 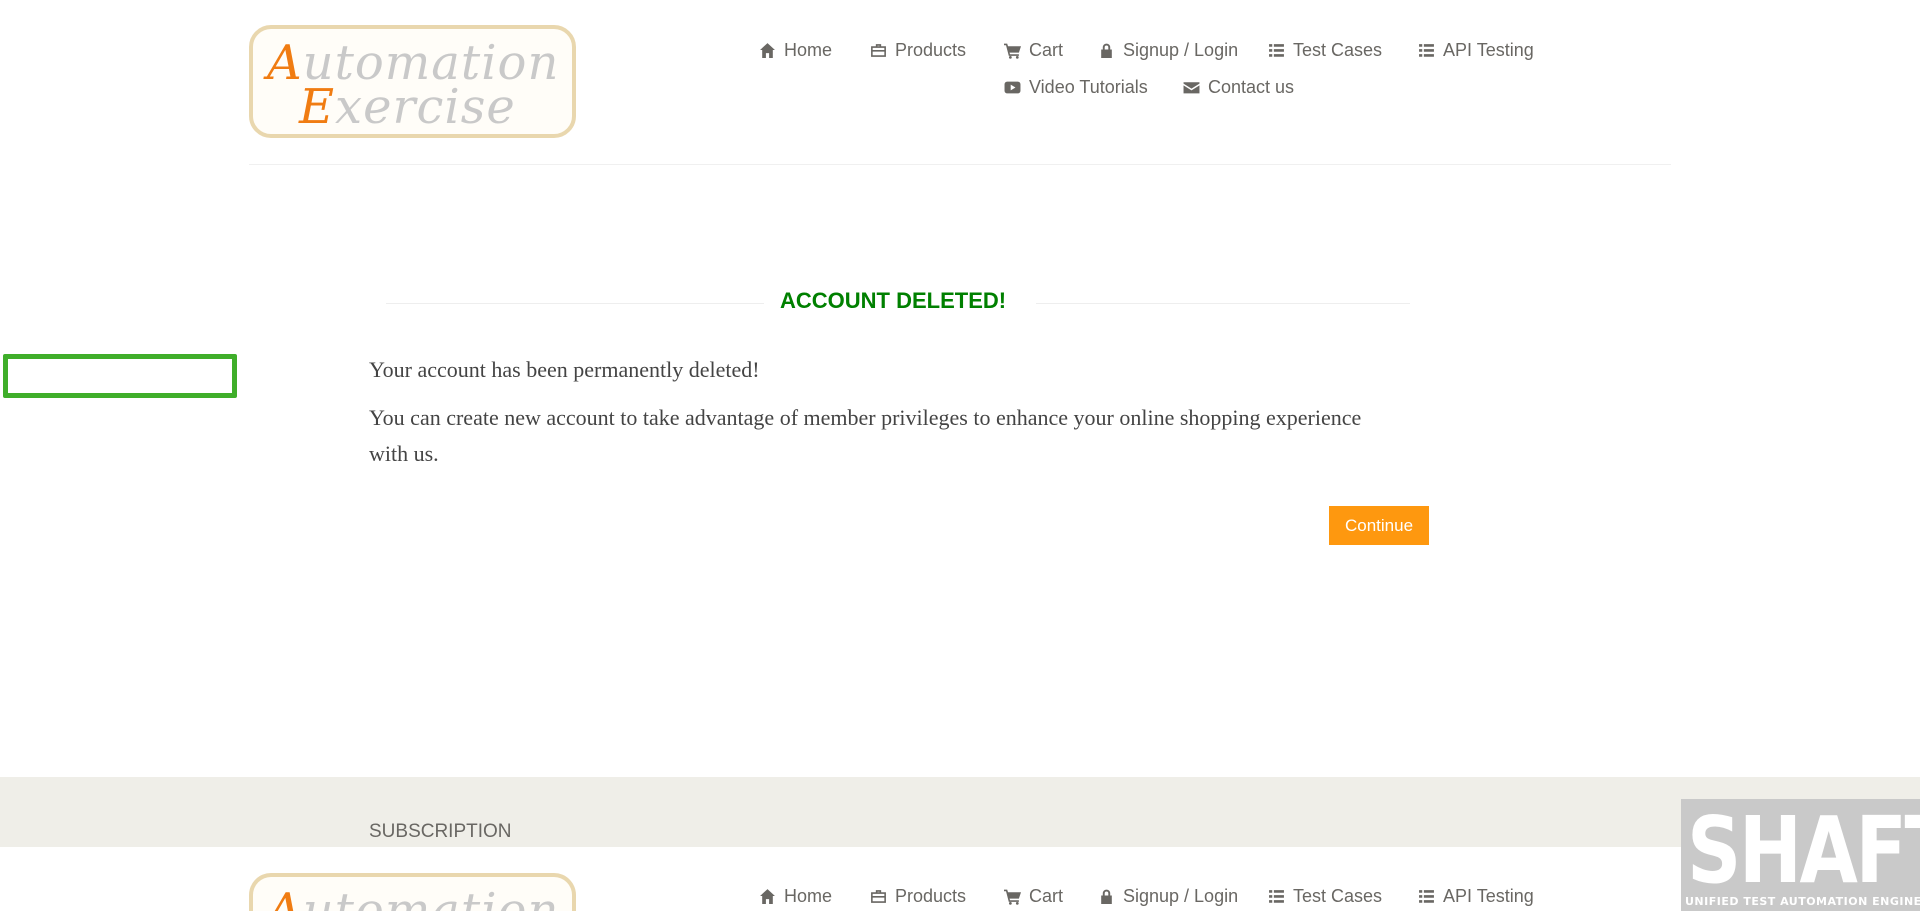 What do you see at coordinates (1012, 87) in the screenshot?
I see `youtube-play-icon` at bounding box center [1012, 87].